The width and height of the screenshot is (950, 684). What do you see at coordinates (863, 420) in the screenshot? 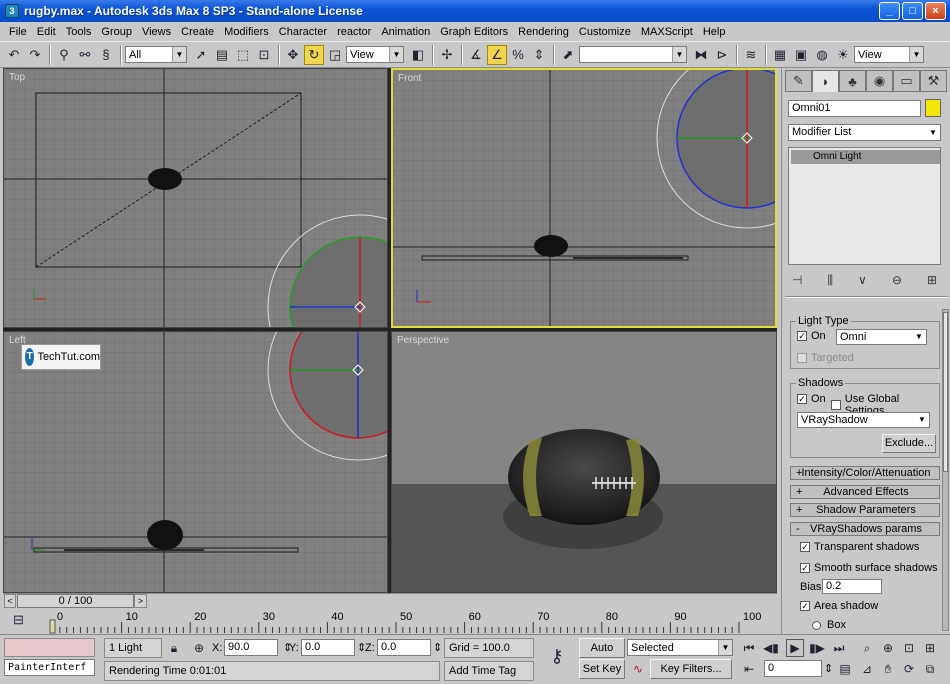
I see `shadow-type-dropdown: VRayShadow ▼` at bounding box center [863, 420].